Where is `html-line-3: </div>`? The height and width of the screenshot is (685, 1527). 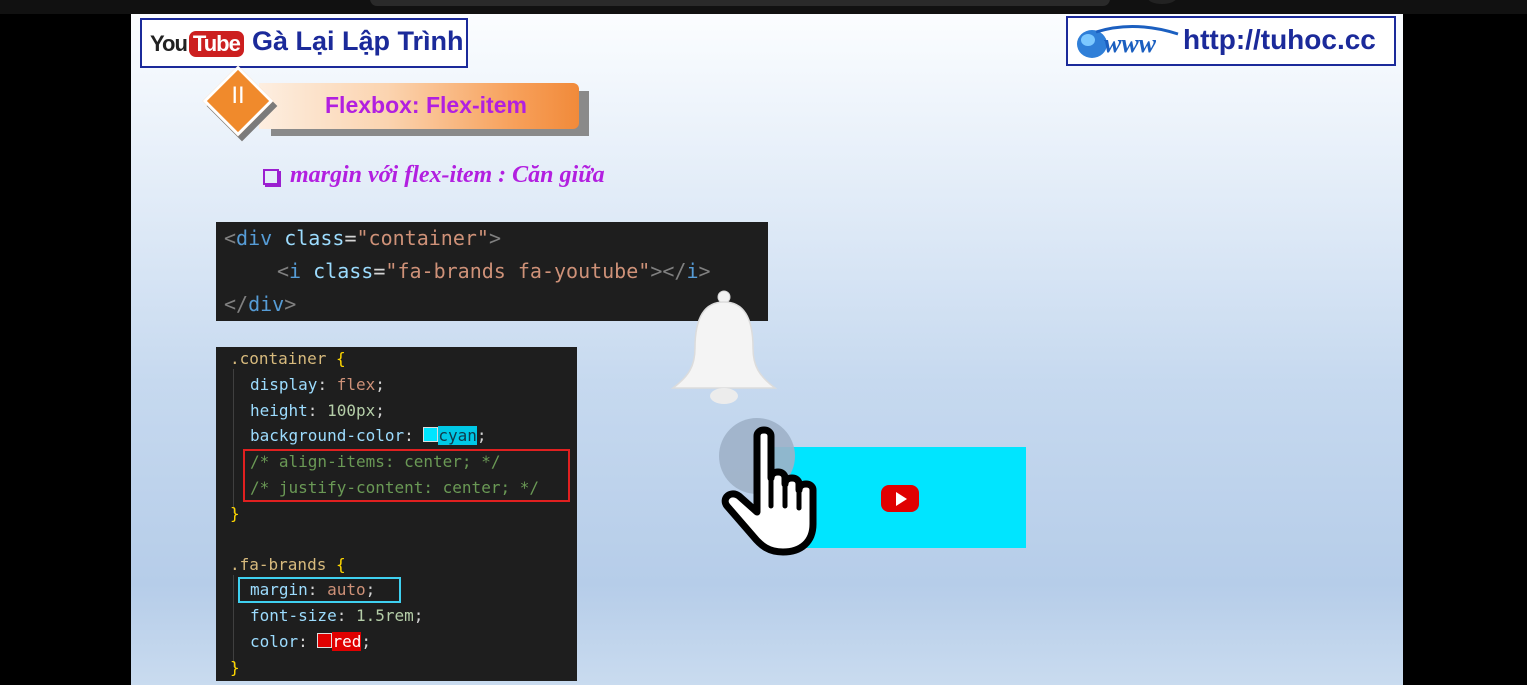 html-line-3: </div> is located at coordinates (260, 304).